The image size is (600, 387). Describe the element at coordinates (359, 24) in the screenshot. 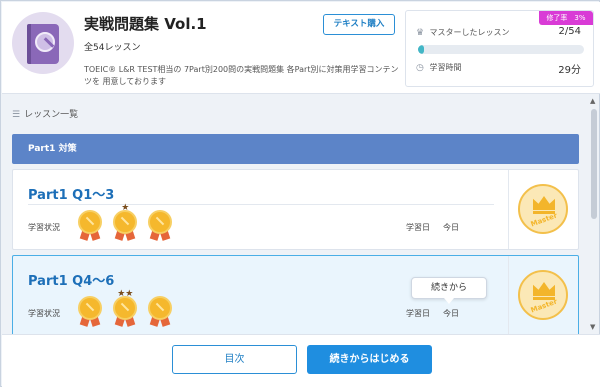

I see `buy-text-button: テキスト購入` at that location.